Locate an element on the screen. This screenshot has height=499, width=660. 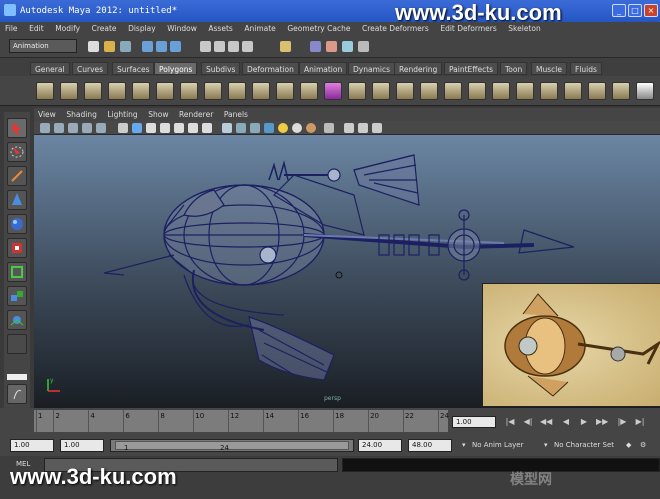
quick-layout-icon is located at coordinates (17, 394).